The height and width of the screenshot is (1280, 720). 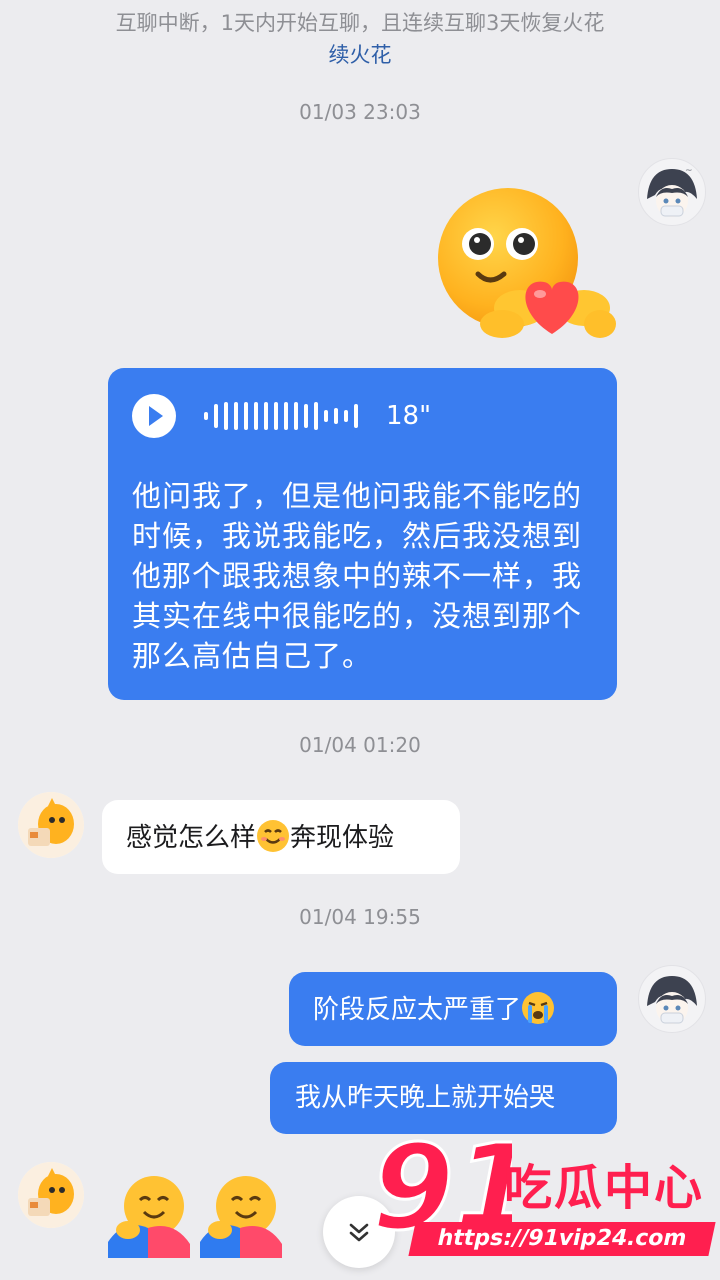 I want to click on smile-emoji-icon, so click(x=273, y=836).